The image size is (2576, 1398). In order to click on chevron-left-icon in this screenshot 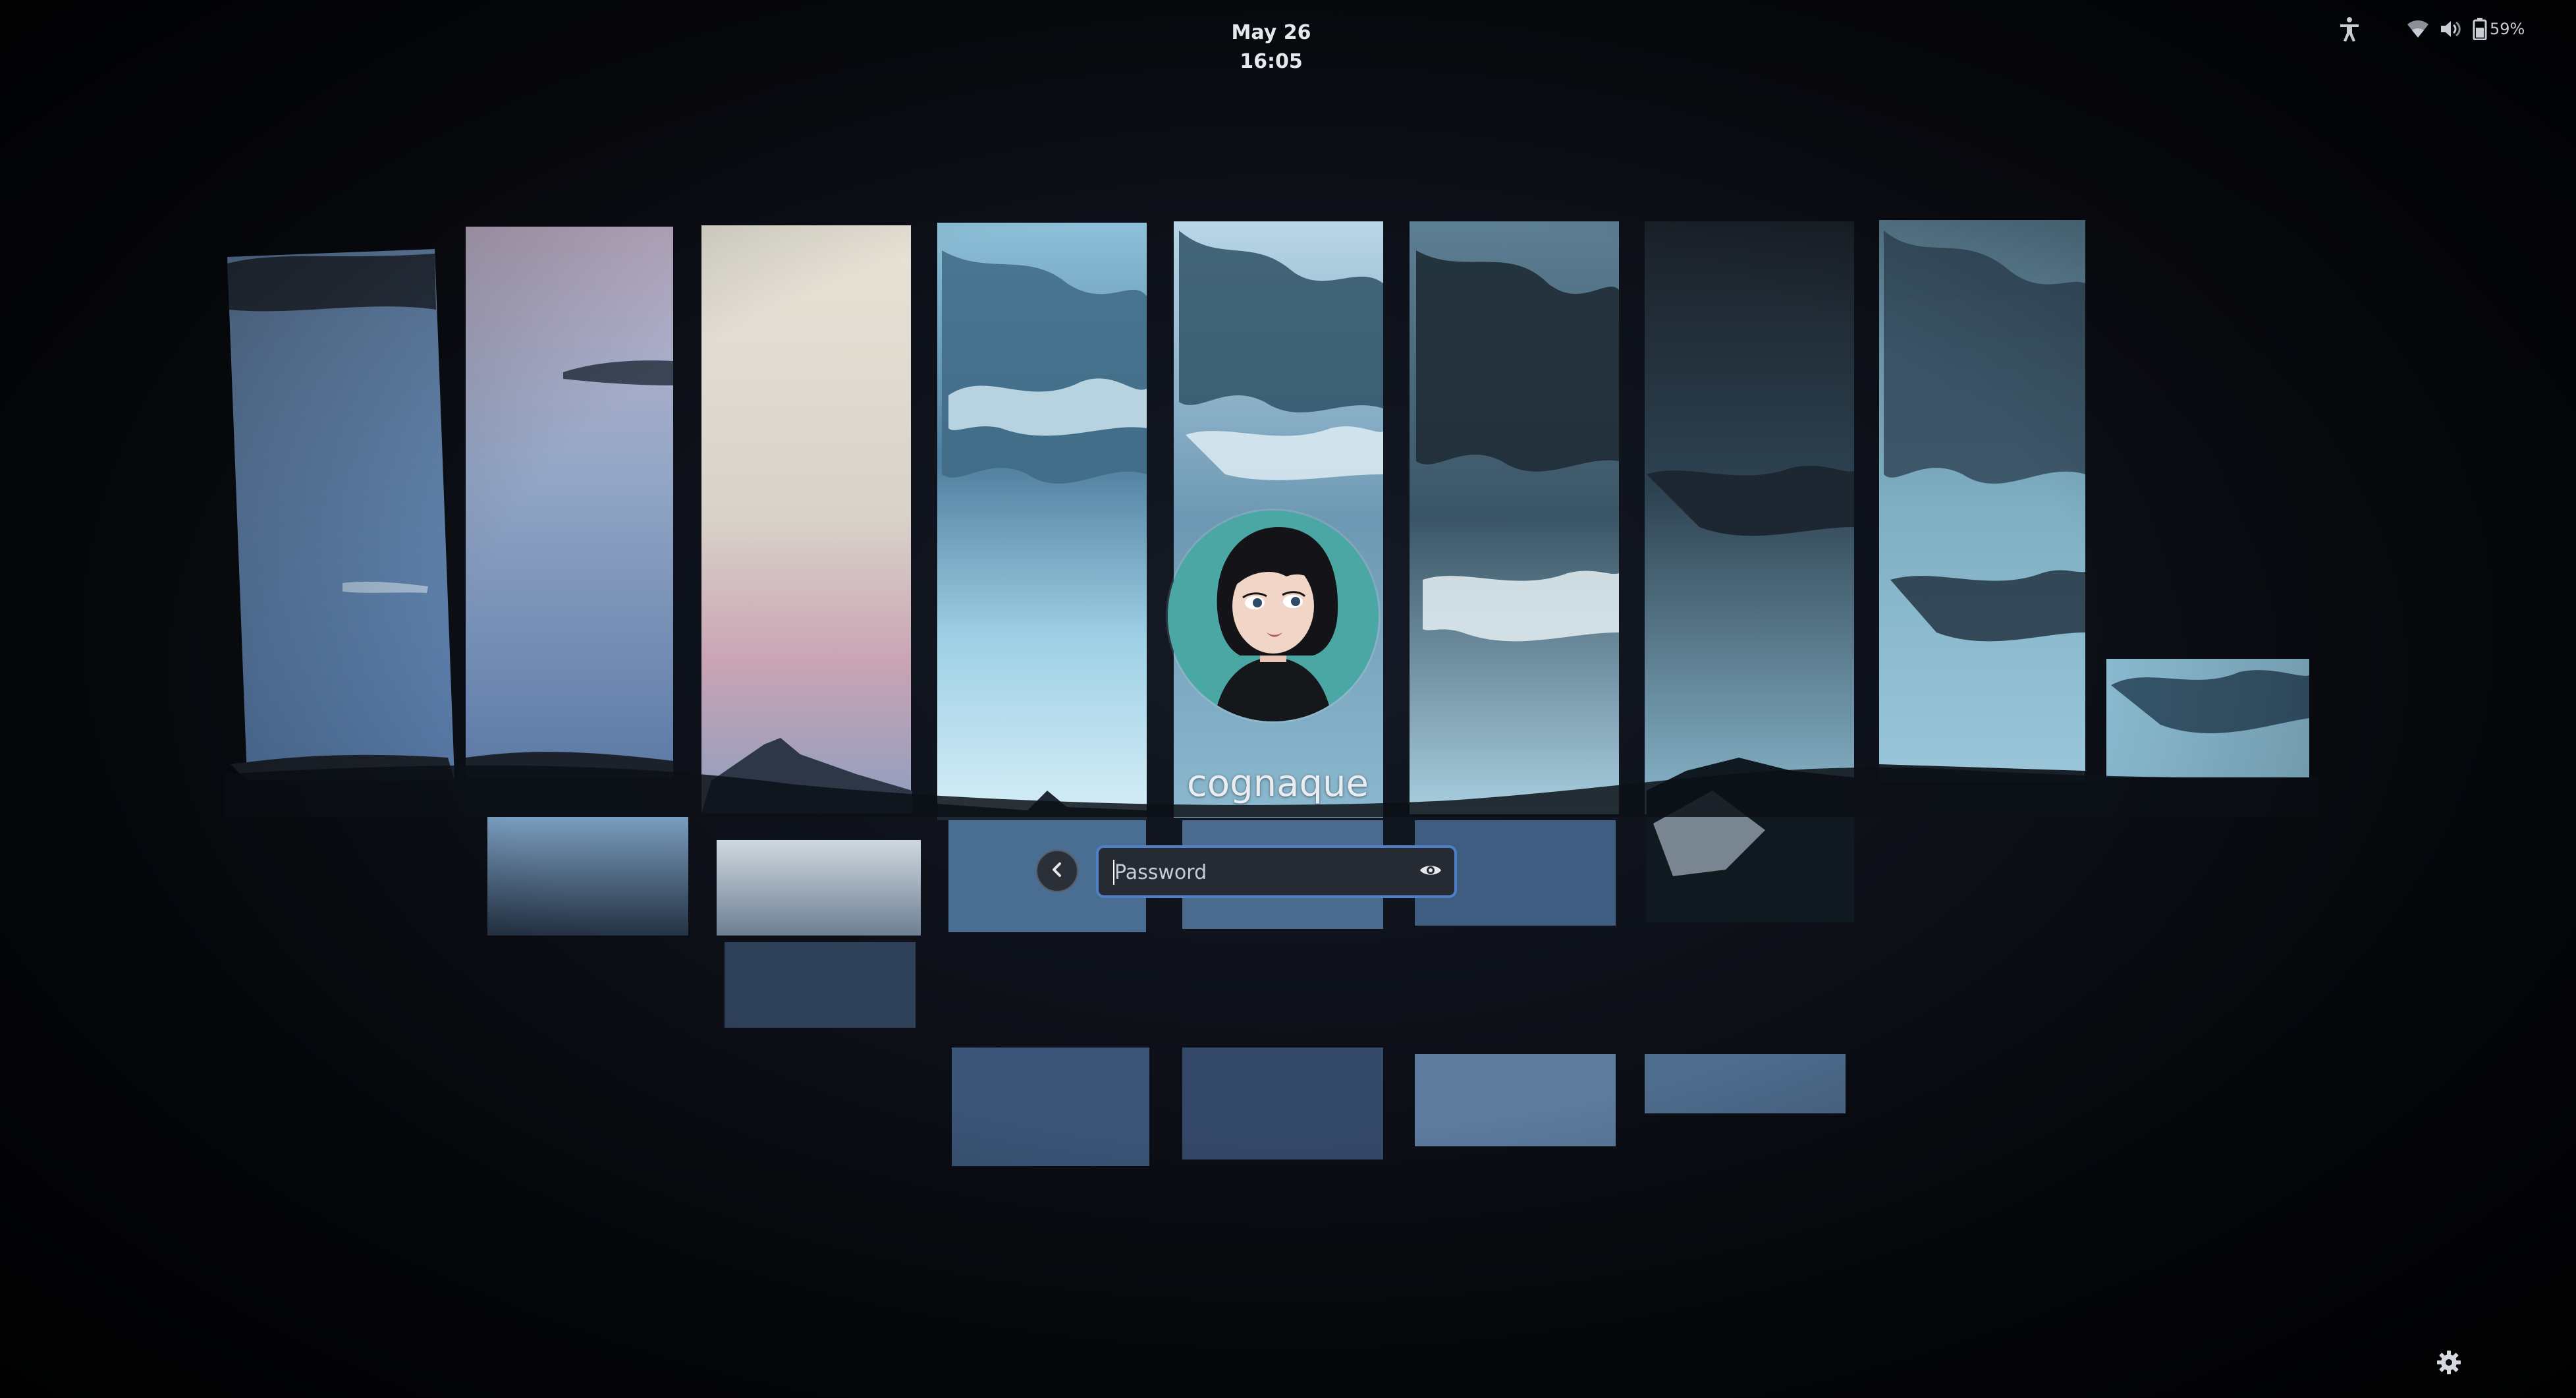, I will do `click(1057, 871)`.